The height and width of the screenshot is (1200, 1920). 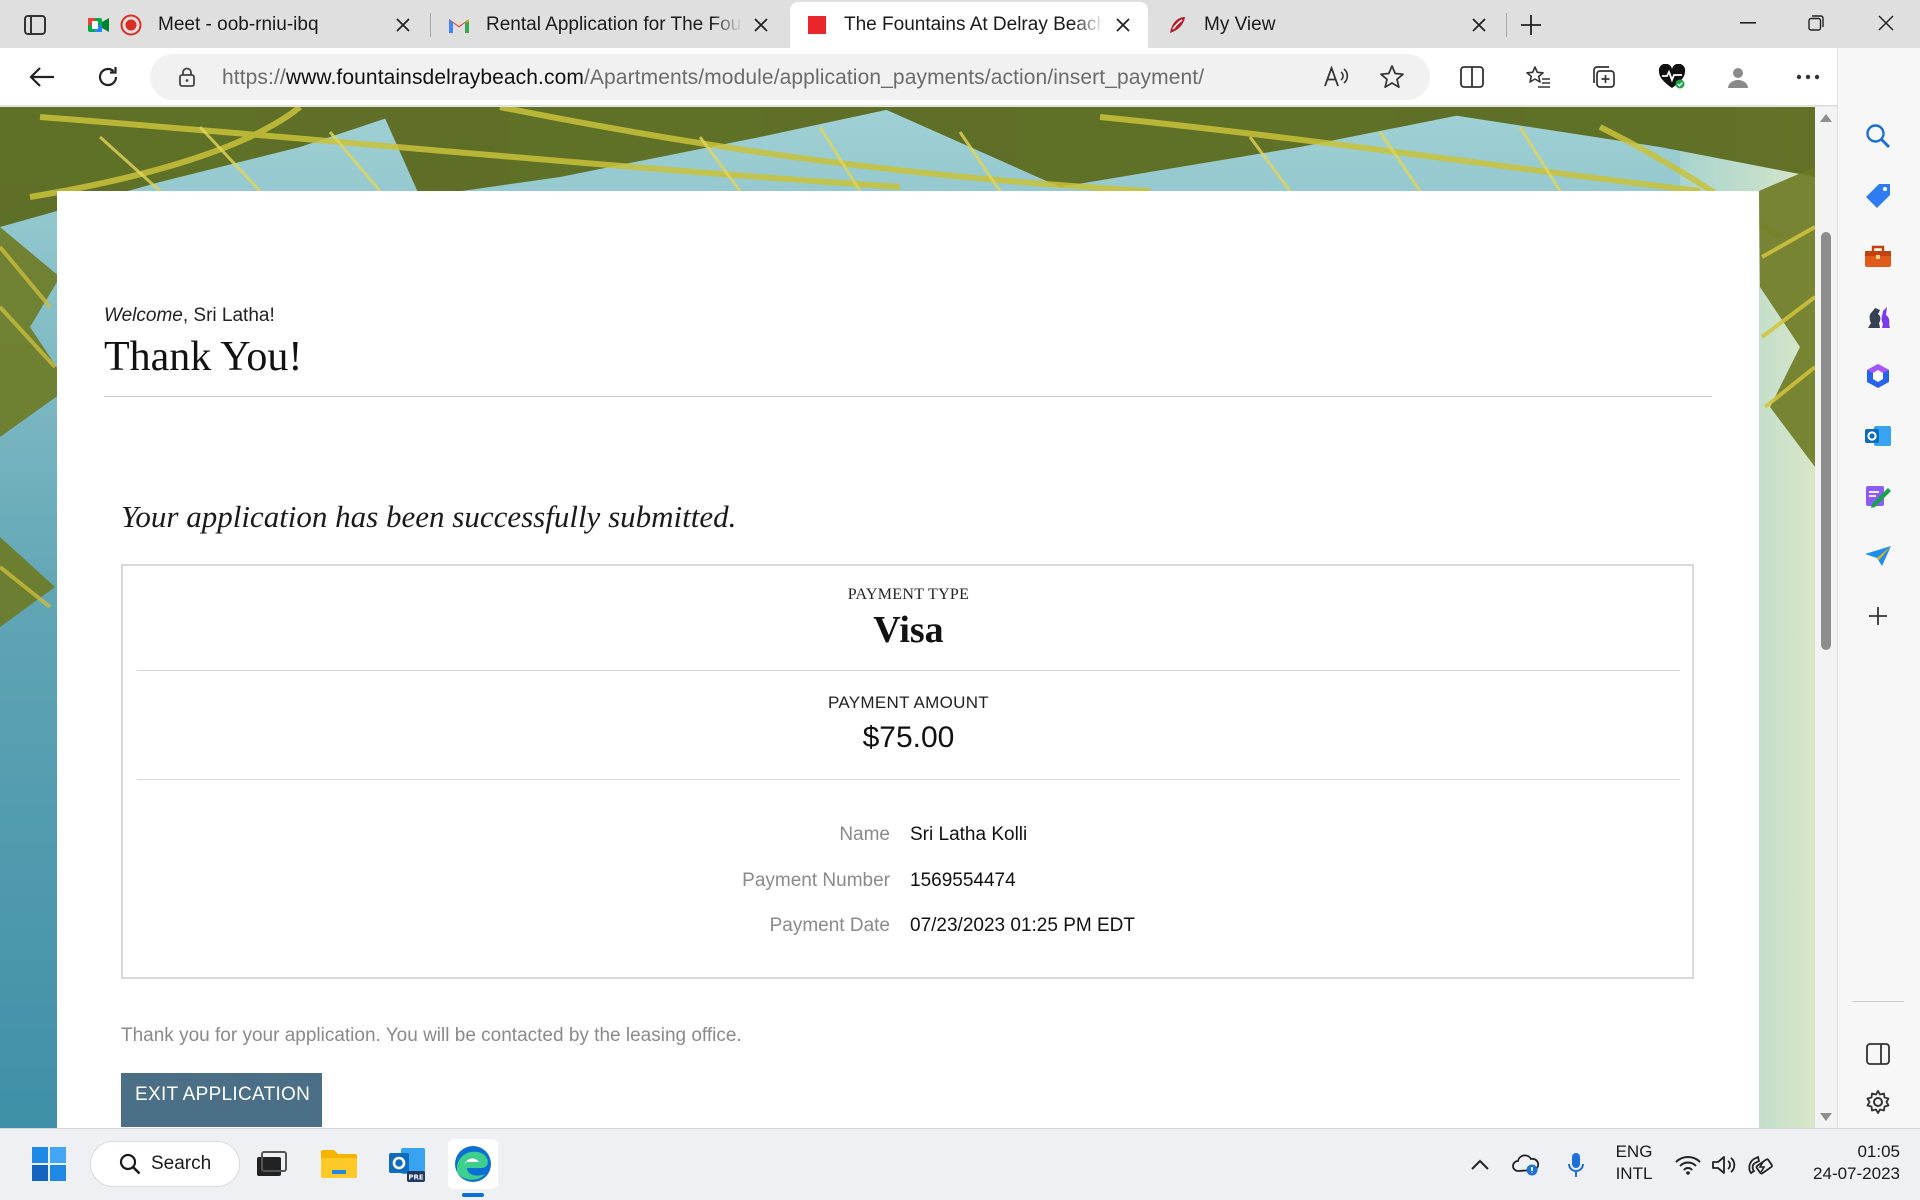 What do you see at coordinates (250, 25) in the screenshot?
I see `tab-meet: Meet - oob-rniu-ibq` at bounding box center [250, 25].